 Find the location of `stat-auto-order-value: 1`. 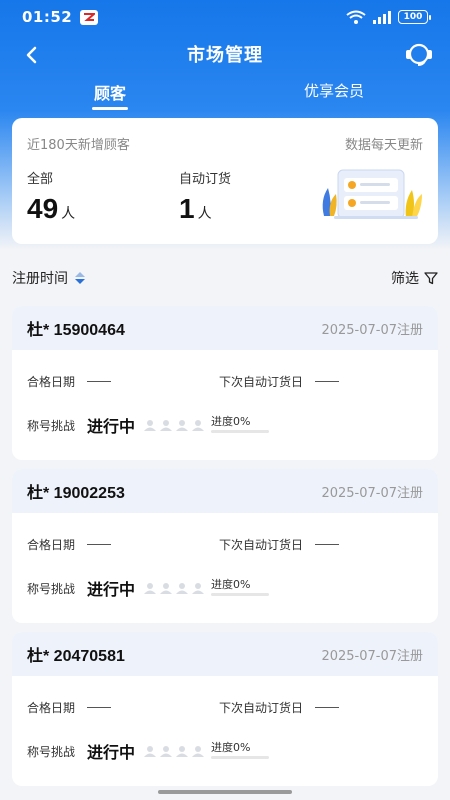

stat-auto-order-value: 1 is located at coordinates (187, 208).